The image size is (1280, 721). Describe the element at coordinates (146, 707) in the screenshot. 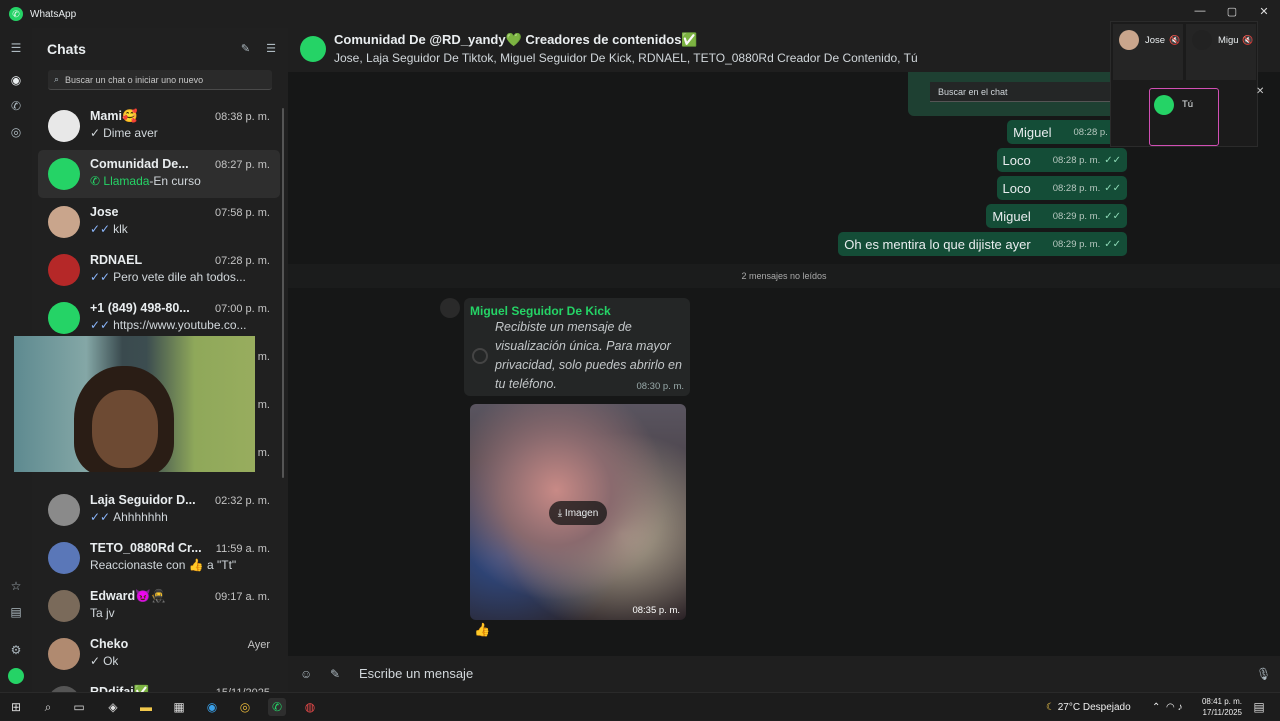

I see `file-explorer-icon: ▬` at that location.